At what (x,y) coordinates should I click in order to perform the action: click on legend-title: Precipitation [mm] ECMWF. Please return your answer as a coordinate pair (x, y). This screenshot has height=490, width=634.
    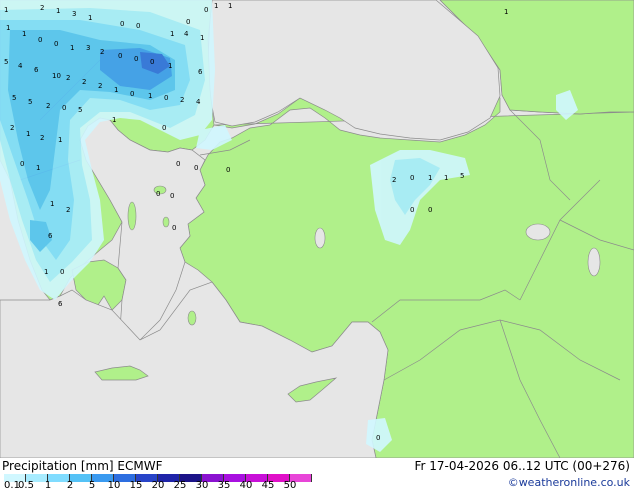
    Looking at the image, I should click on (82, 466).